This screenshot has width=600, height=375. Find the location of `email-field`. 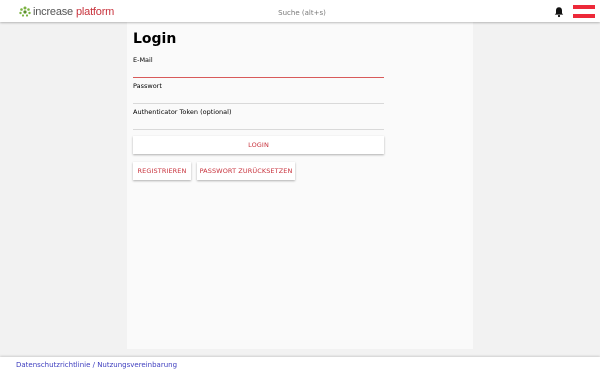

email-field is located at coordinates (258, 72).